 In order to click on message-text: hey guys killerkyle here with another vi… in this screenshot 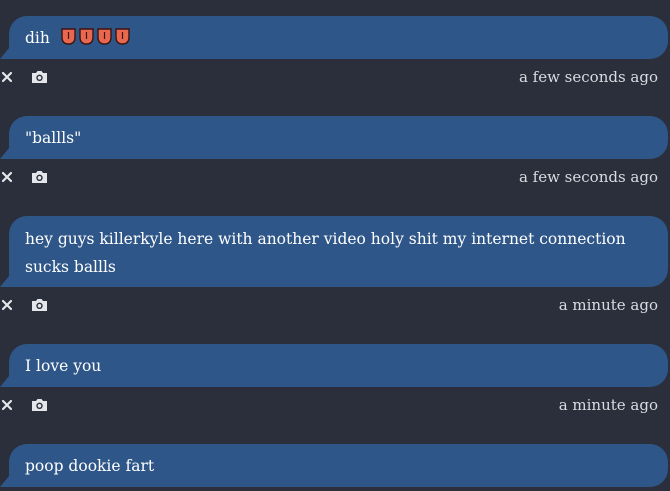, I will do `click(325, 253)`.